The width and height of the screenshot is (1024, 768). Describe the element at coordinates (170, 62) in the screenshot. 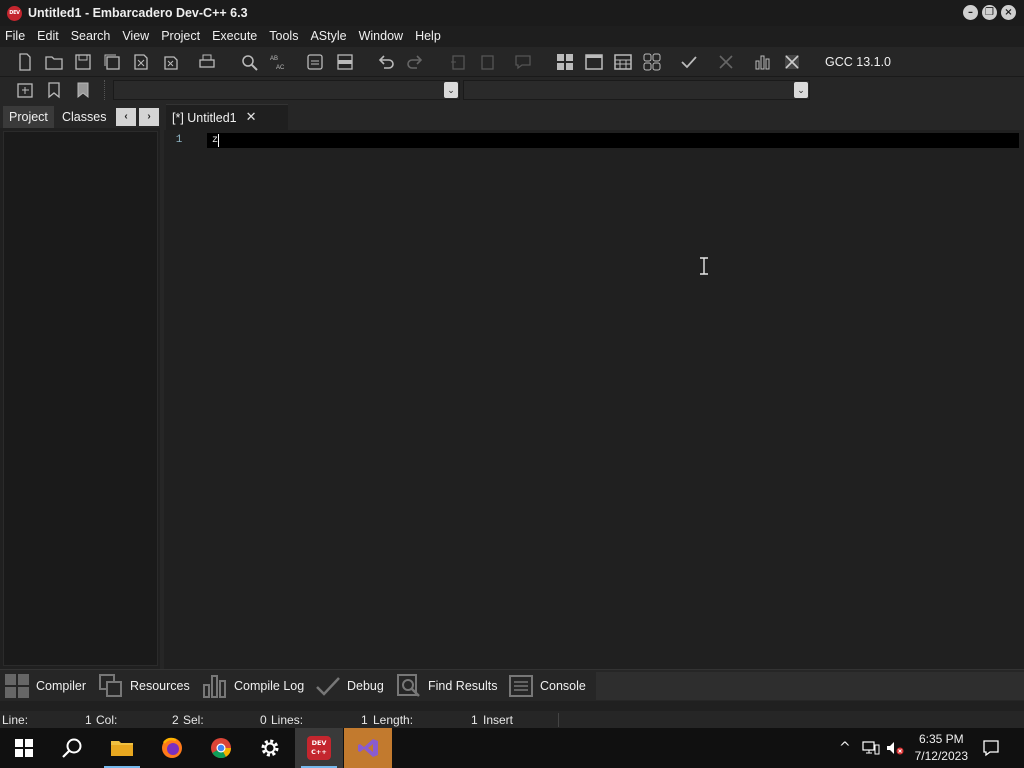

I see `close-all-icon` at that location.